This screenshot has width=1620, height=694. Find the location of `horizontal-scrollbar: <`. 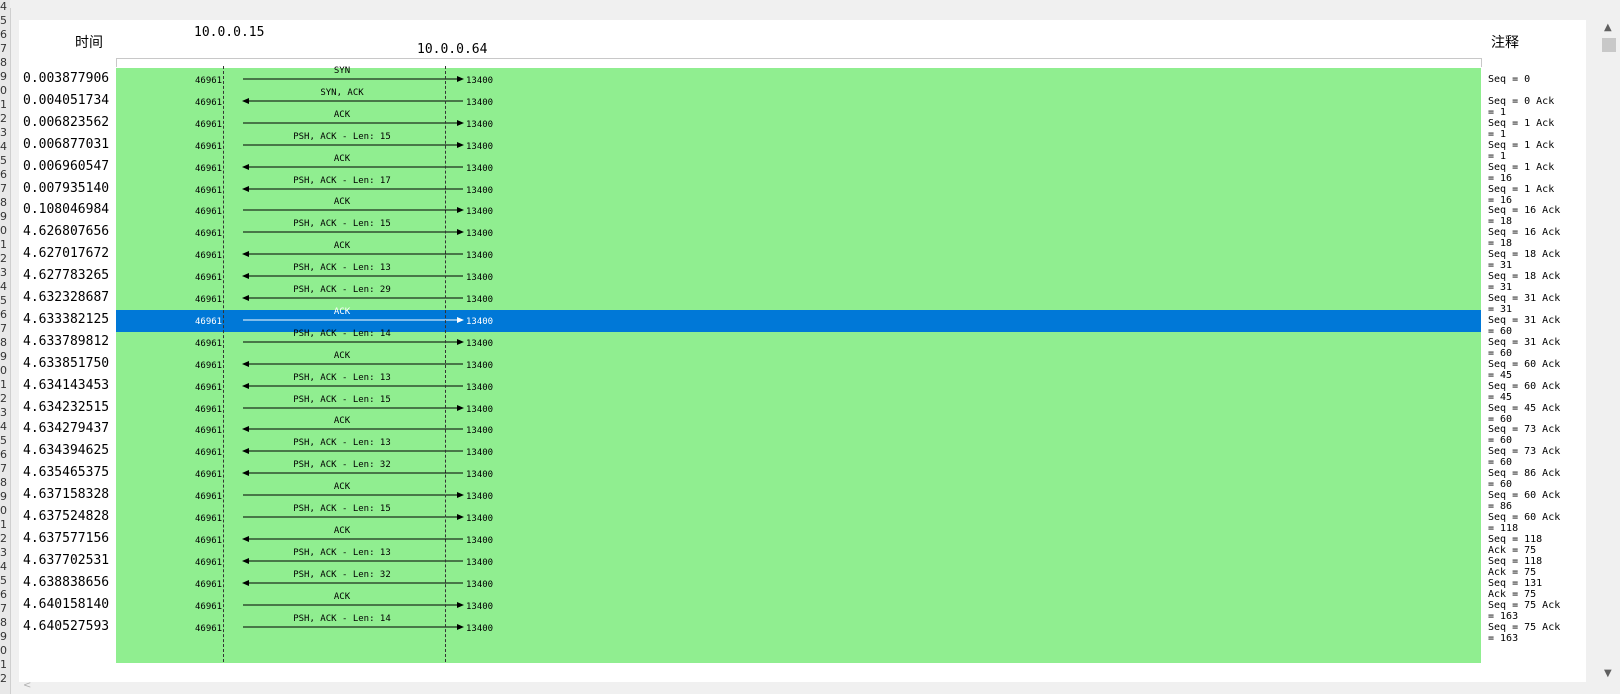

horizontal-scrollbar: < is located at coordinates (809, 687).